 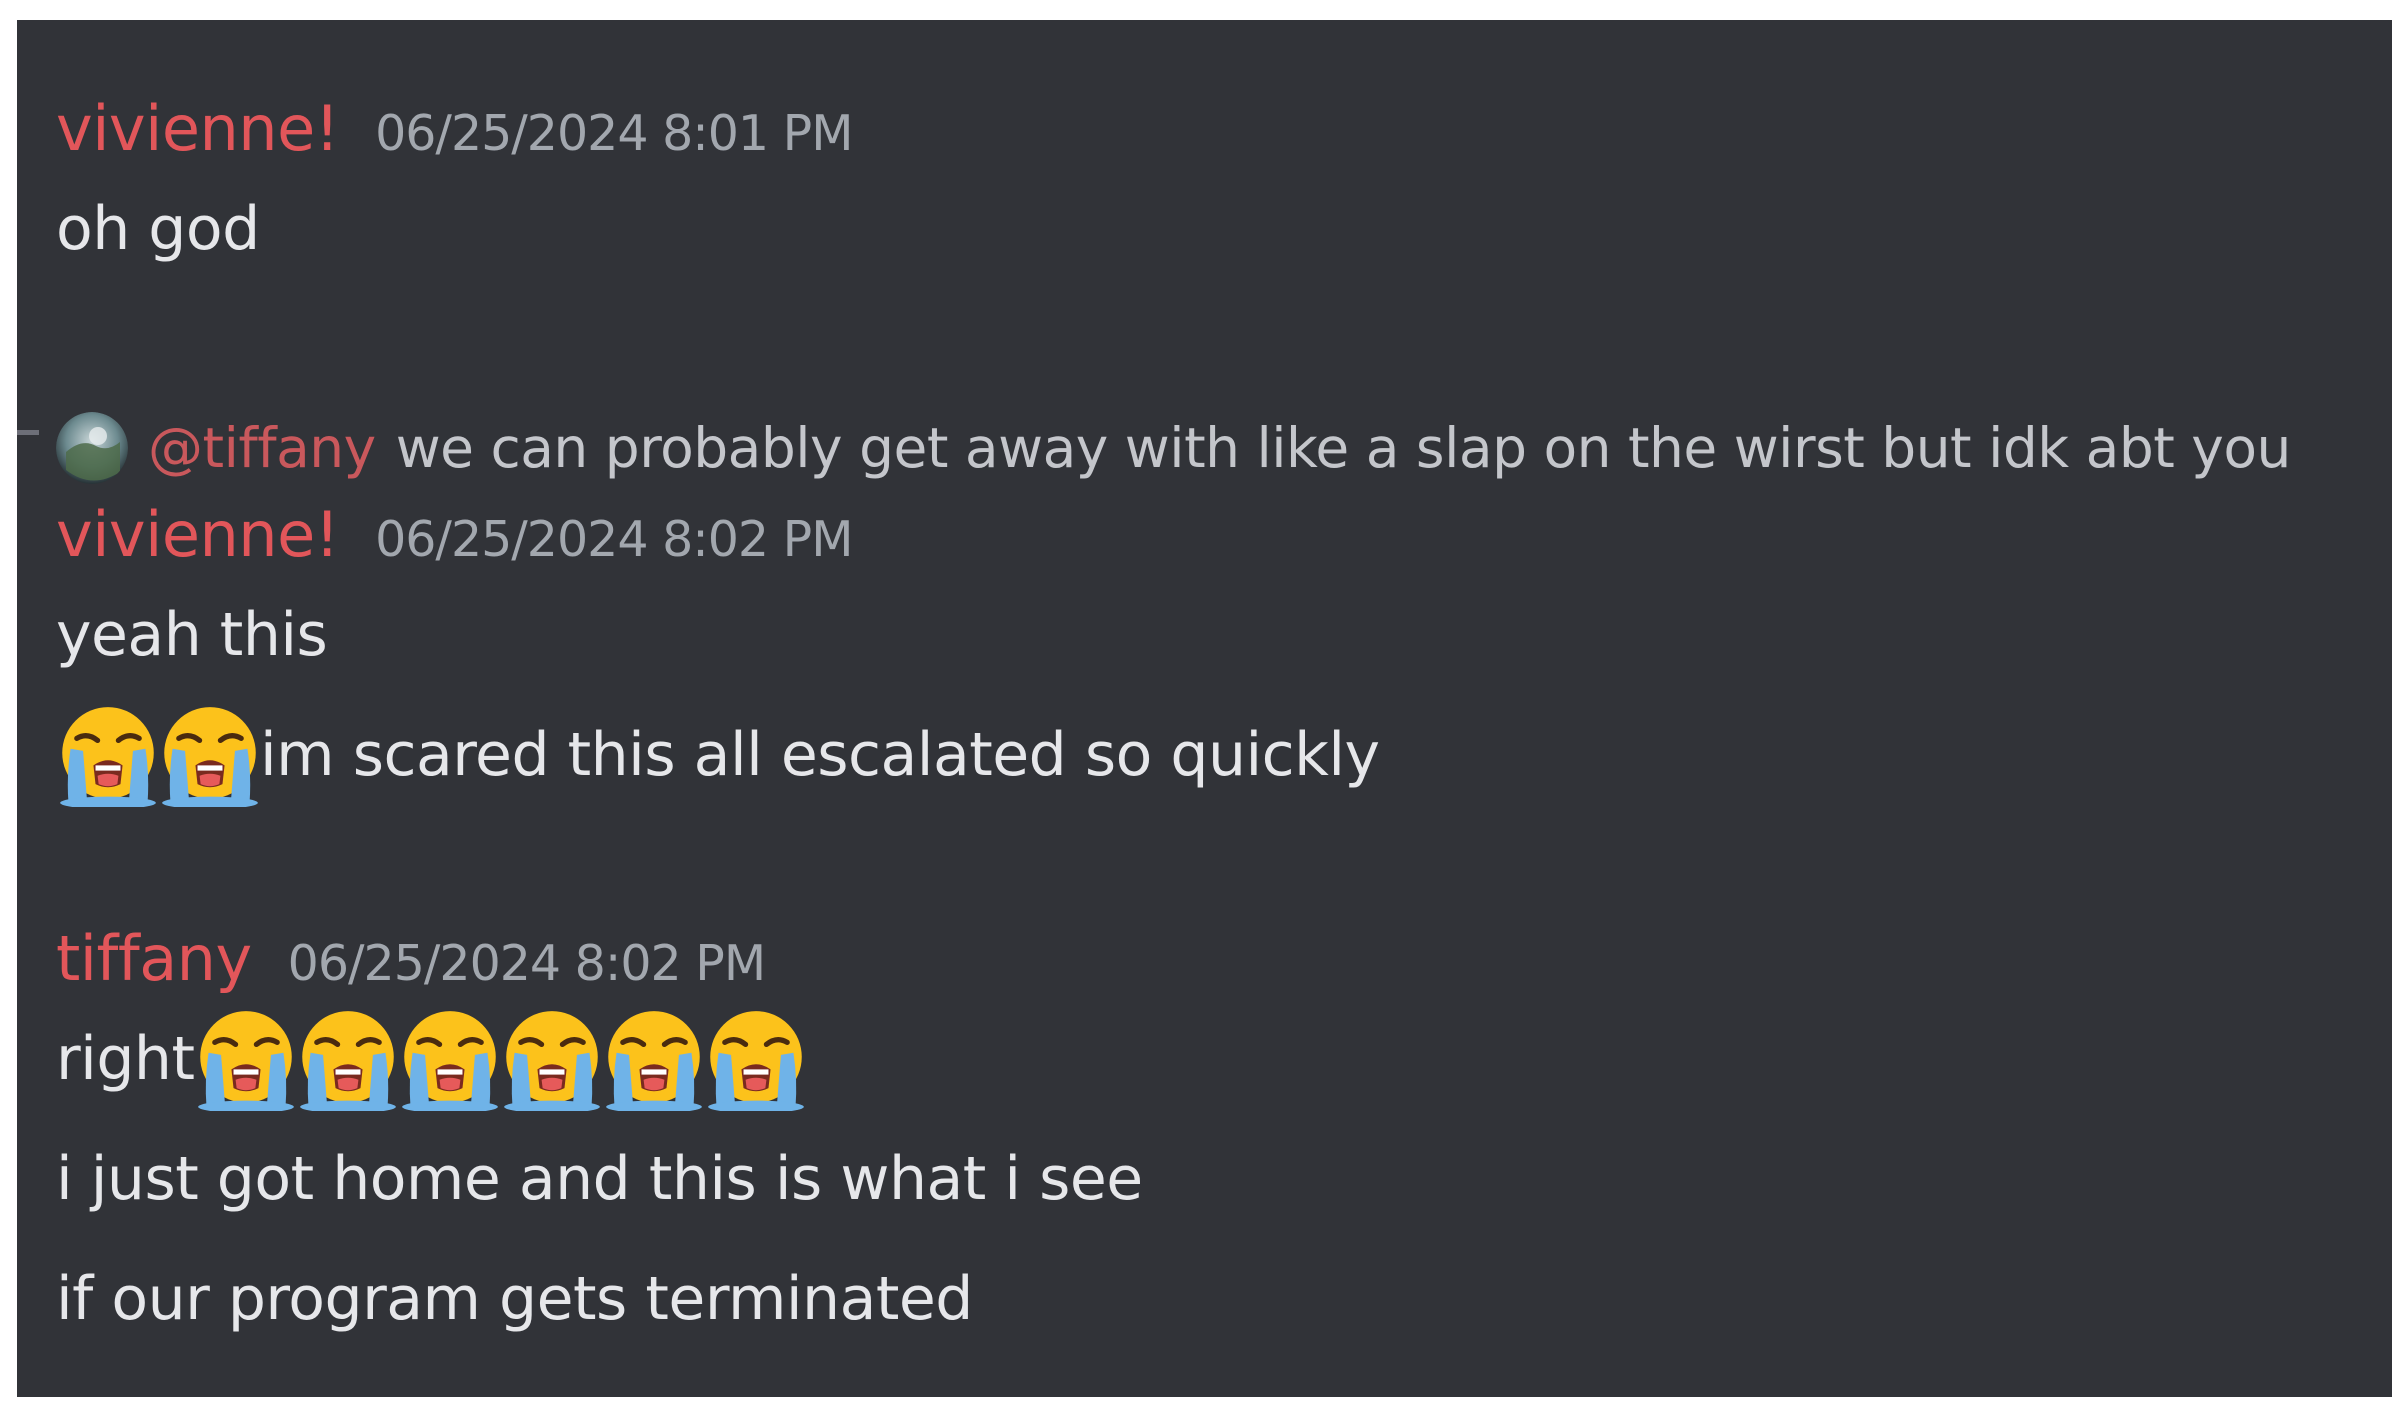 I want to click on message-group: vivienne! 06/25/2024 8:01 PM oh god, so click(x=455, y=190).